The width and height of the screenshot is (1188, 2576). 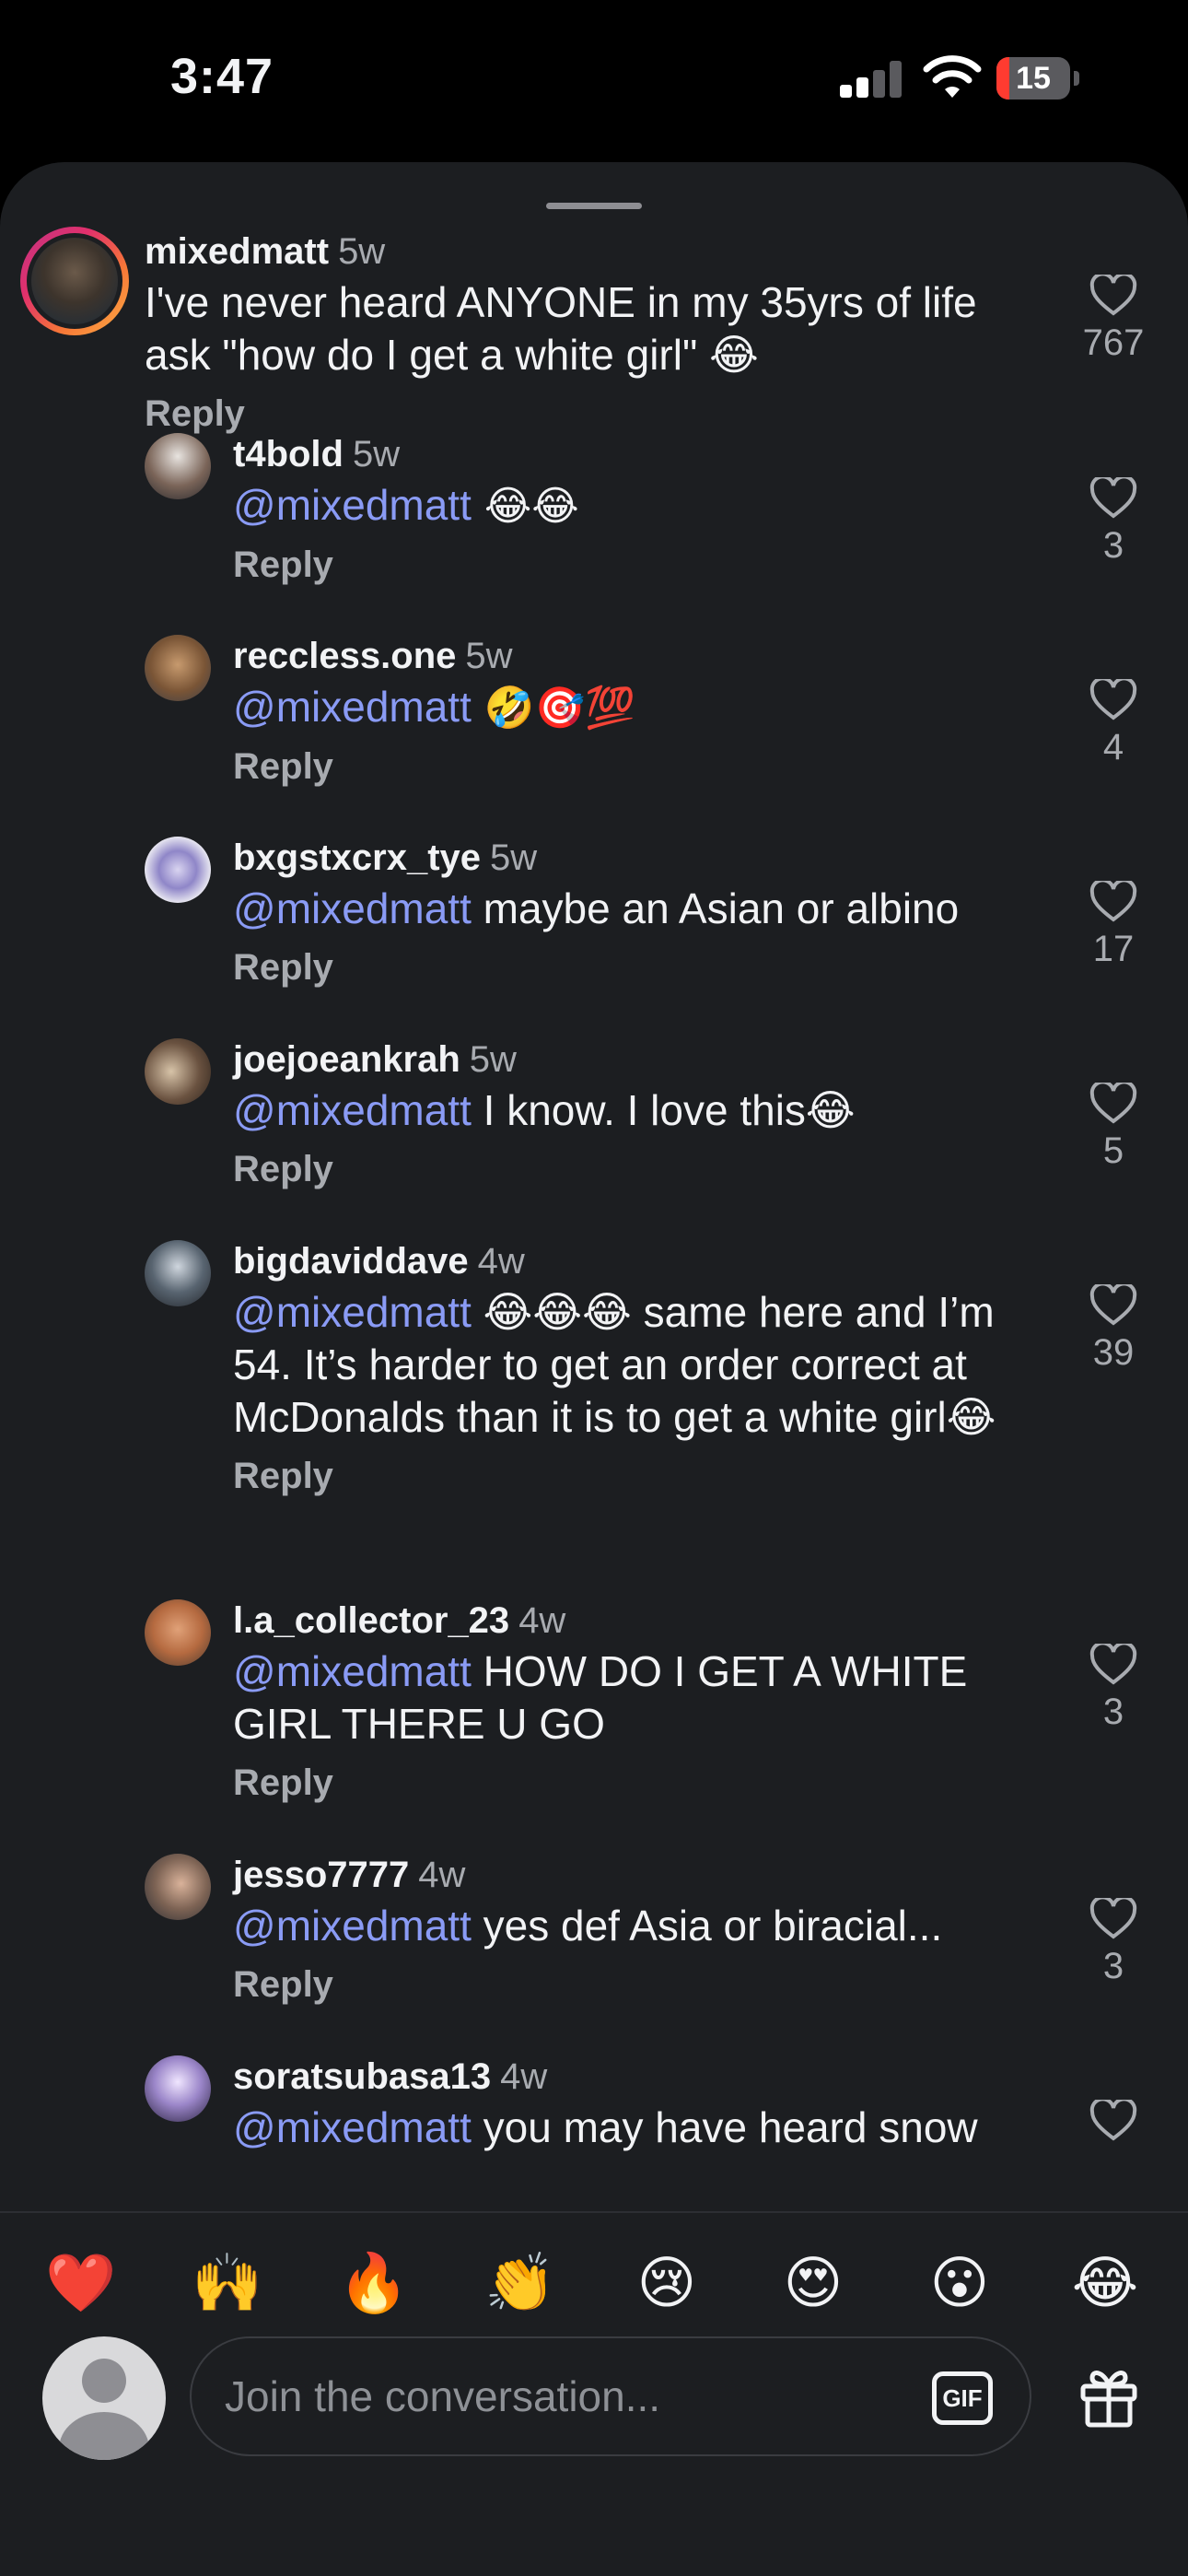 What do you see at coordinates (872, 79) in the screenshot?
I see `cellular-signal-icon` at bounding box center [872, 79].